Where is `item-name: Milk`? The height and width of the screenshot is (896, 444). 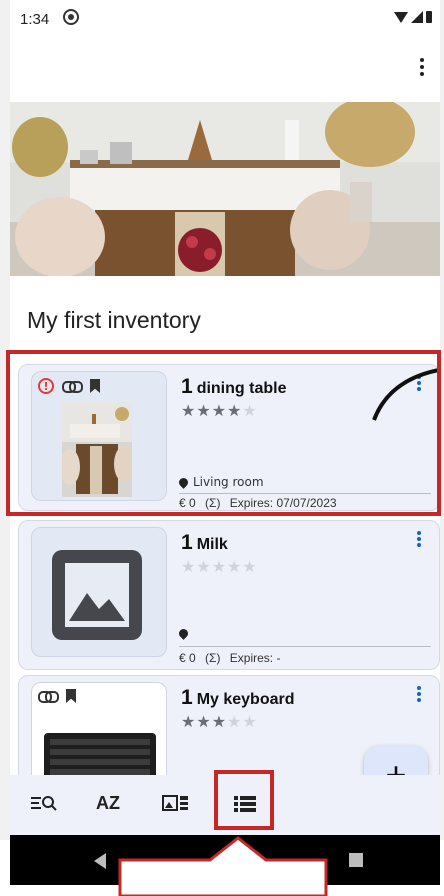 item-name: Milk is located at coordinates (212, 544).